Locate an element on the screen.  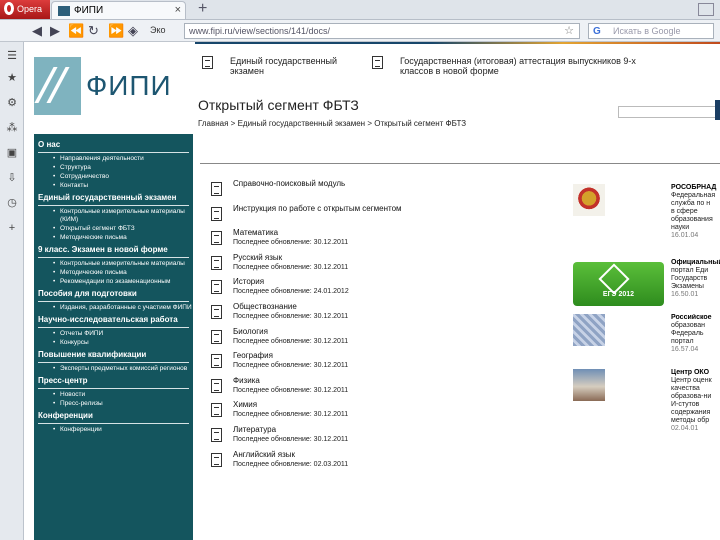
address-bar: www.fipi.ru/view/sections/141/docs/ ☆ is located at coordinates (382, 31).